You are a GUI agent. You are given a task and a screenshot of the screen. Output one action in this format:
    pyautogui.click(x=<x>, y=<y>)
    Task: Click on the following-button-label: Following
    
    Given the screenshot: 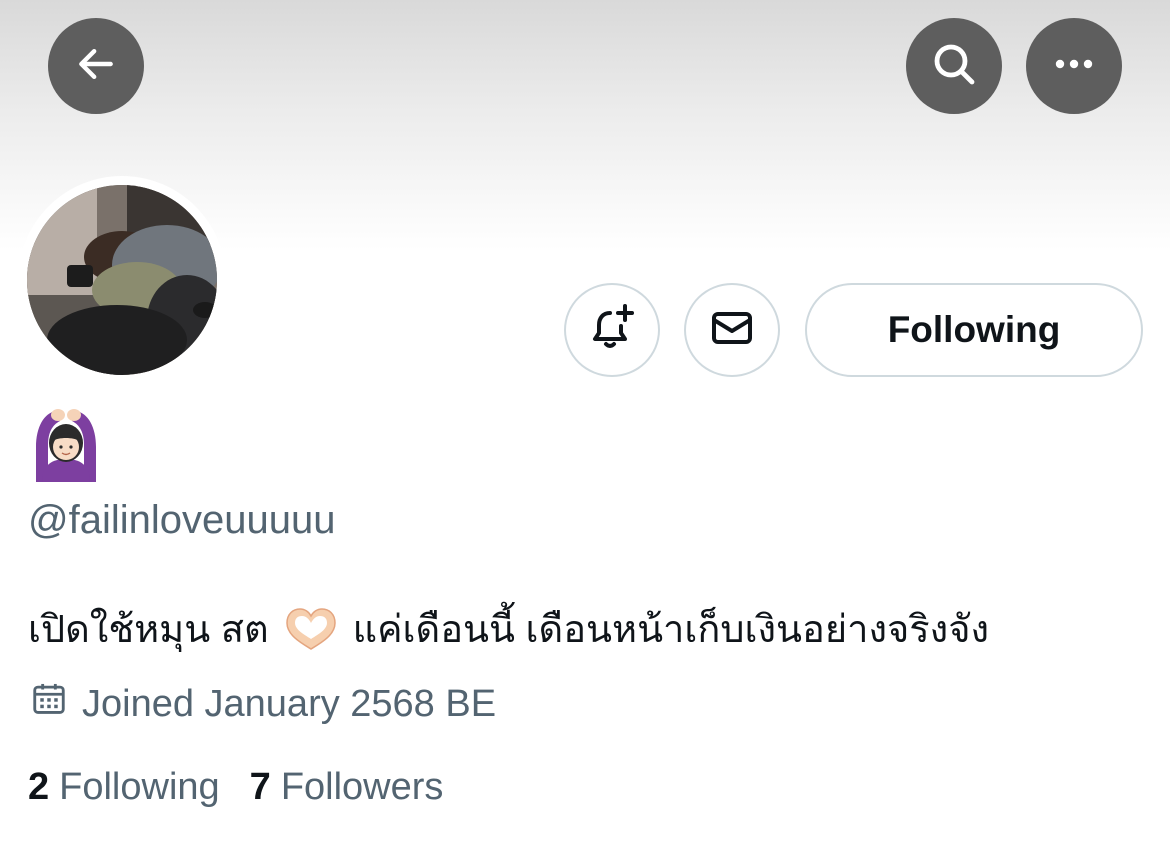 What is the action you would take?
    pyautogui.click(x=974, y=329)
    